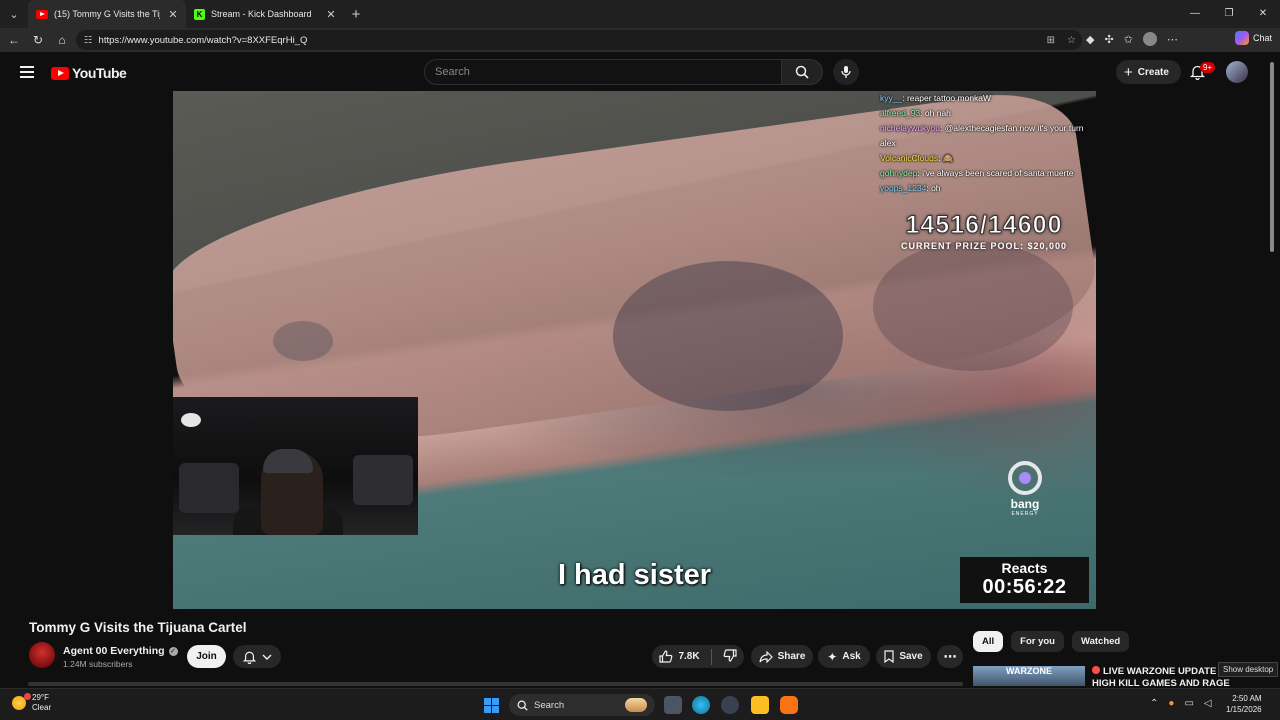 This screenshot has width=1280, height=720. Describe the element at coordinates (1100, 641) in the screenshot. I see `chip-watched: Watched` at that location.